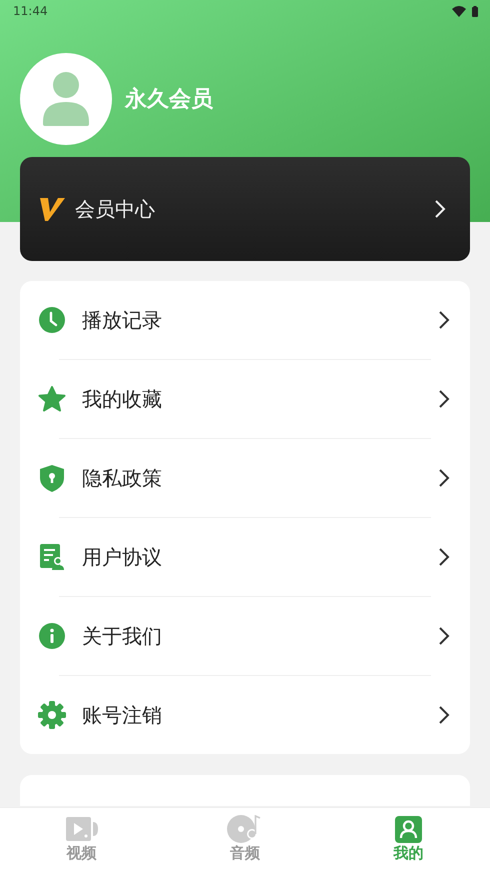 This screenshot has height=872, width=490. Describe the element at coordinates (245, 399) in the screenshot. I see `menu-item: 我的收藏` at that location.